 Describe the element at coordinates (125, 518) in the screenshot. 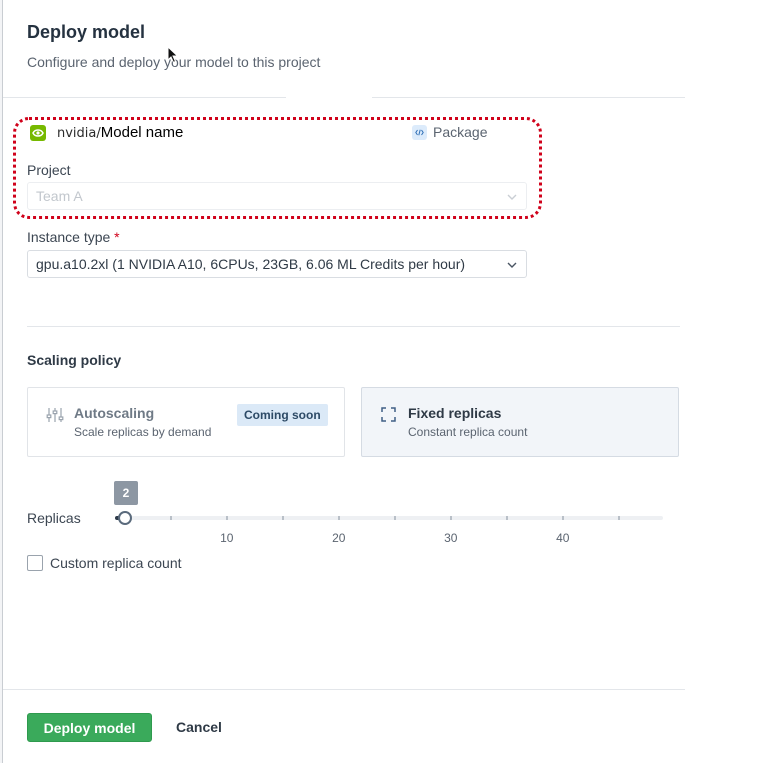

I see `replicas-slider-handle` at that location.